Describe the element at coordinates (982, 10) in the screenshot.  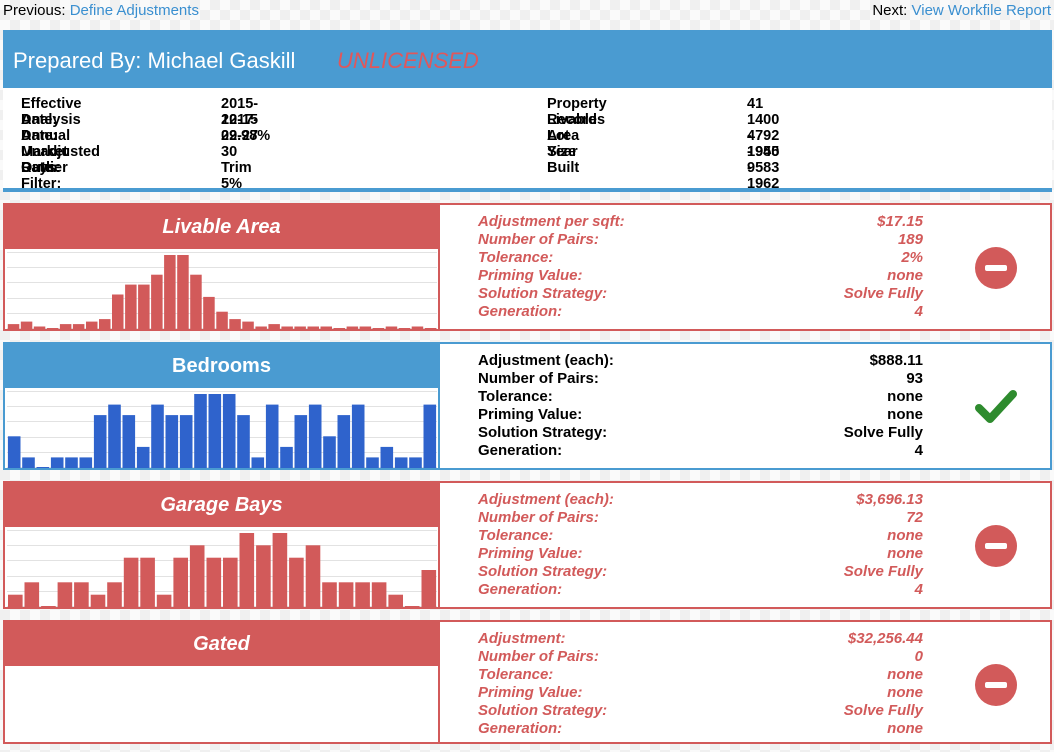
I see `view-workfile-report-link: View Workfile Report` at that location.